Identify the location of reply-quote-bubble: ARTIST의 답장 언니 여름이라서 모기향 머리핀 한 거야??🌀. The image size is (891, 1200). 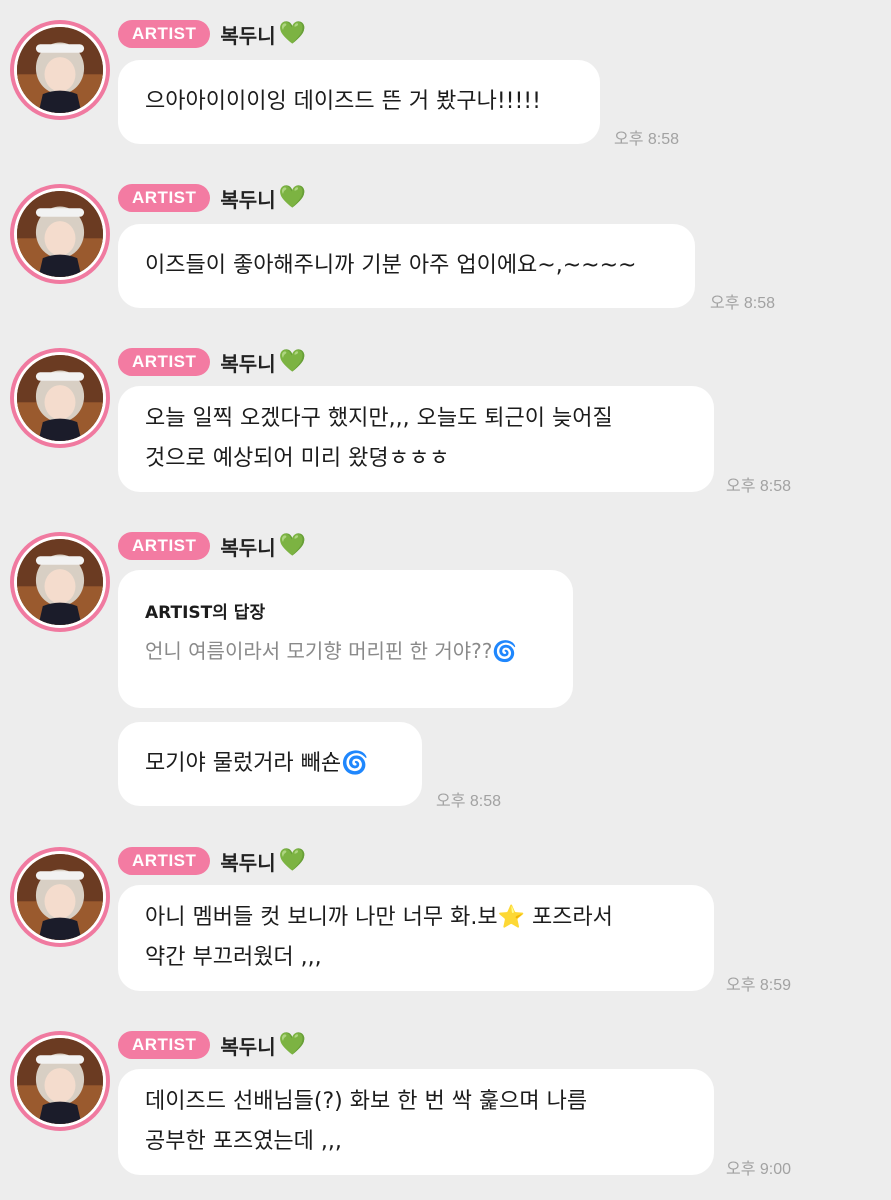
(345, 639).